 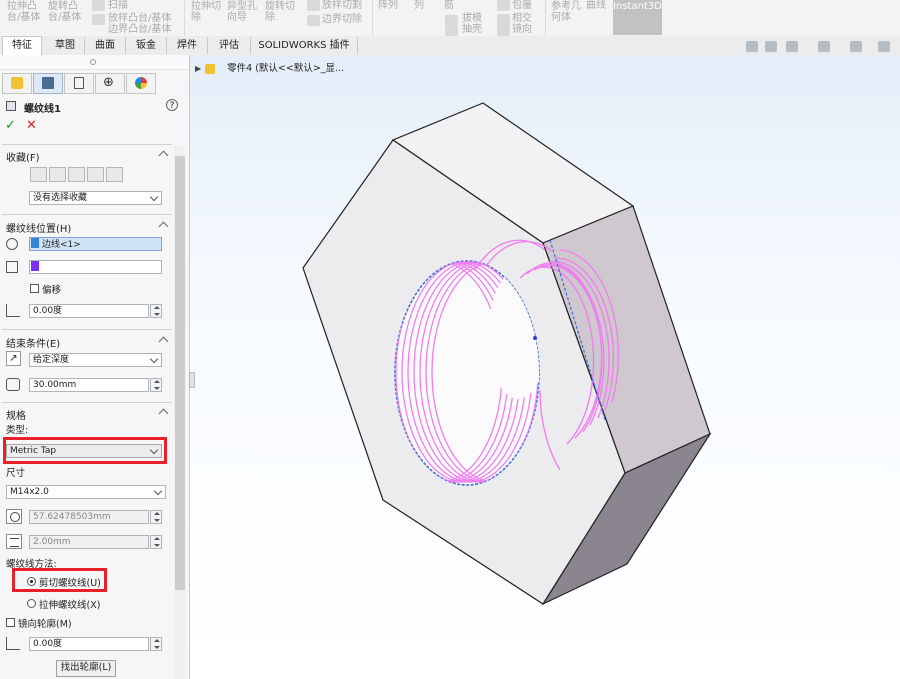 What do you see at coordinates (86, 668) in the screenshot?
I see `find-profile-button: 找出轮廓(L)` at bounding box center [86, 668].